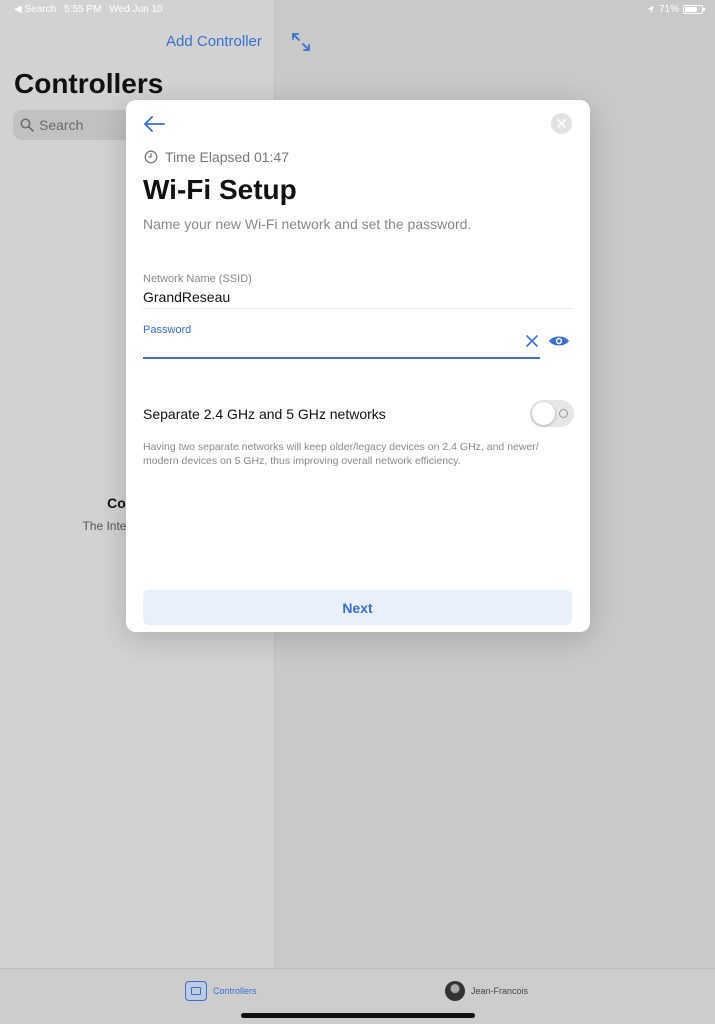 The image size is (715, 1024). I want to click on search-icon, so click(27, 125).